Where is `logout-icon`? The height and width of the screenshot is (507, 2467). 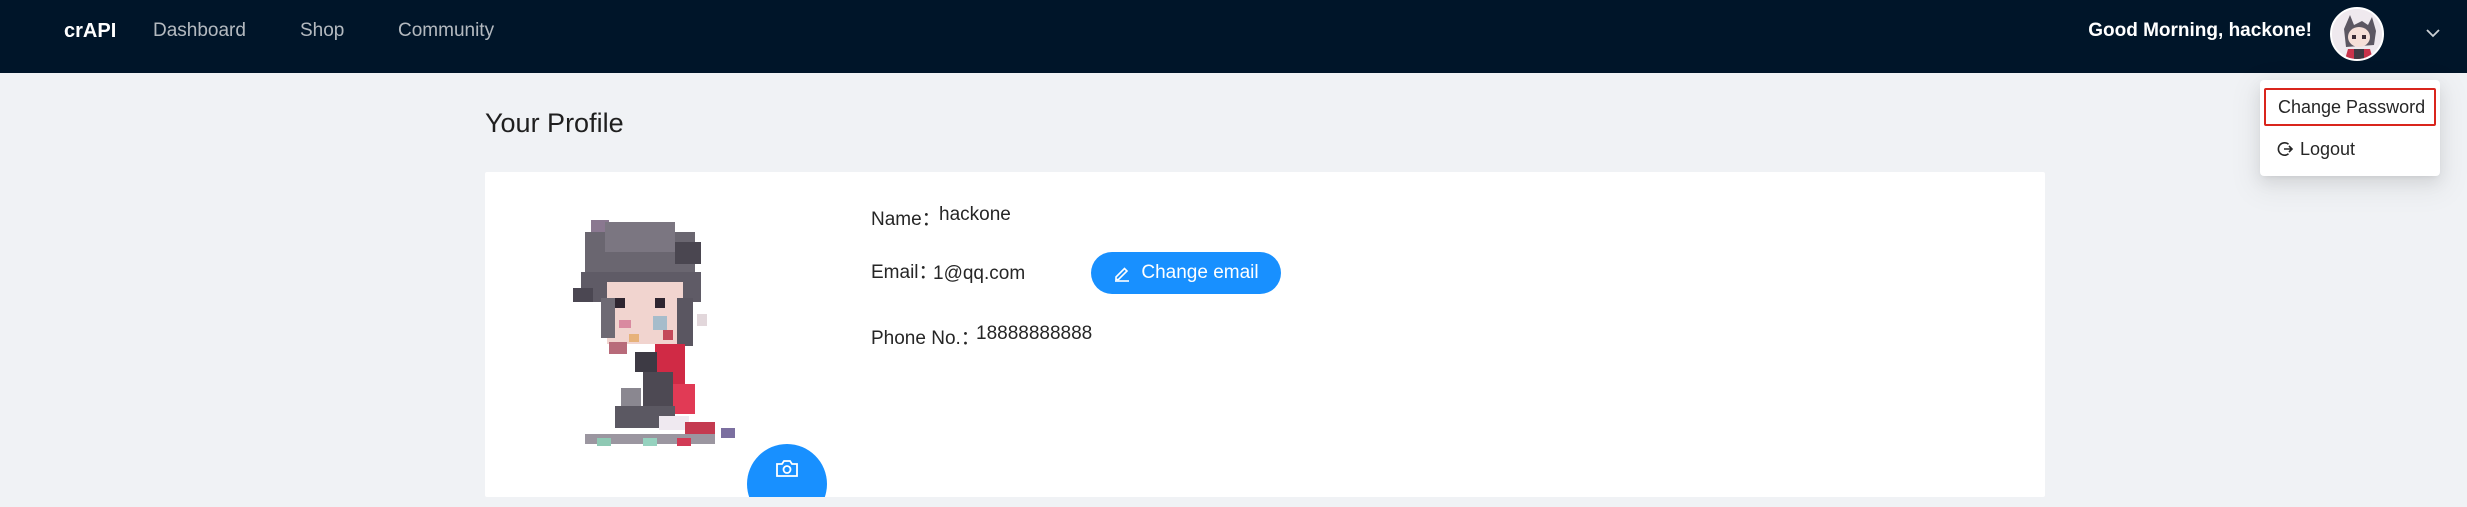
logout-icon is located at coordinates (2285, 149).